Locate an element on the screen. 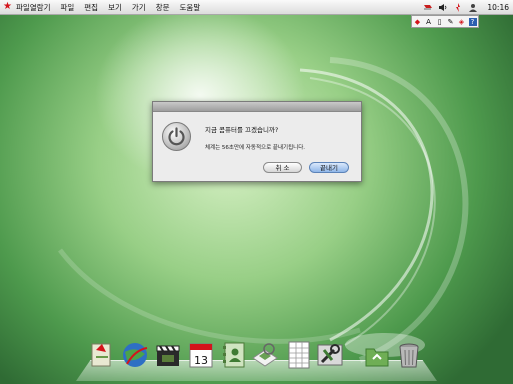  network-icon is located at coordinates (428, 7).